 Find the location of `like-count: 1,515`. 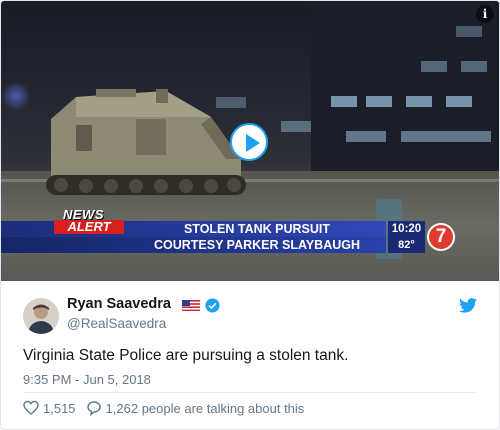

like-count: 1,515 is located at coordinates (59, 408).